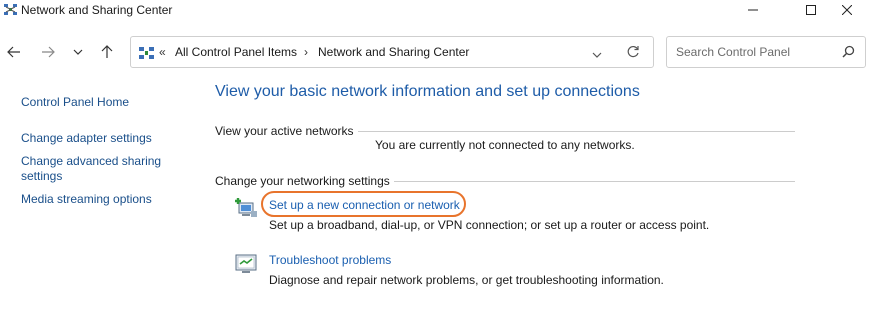  What do you see at coordinates (302, 181) in the screenshot?
I see `networking-settings-title: Change your networking settings` at bounding box center [302, 181].